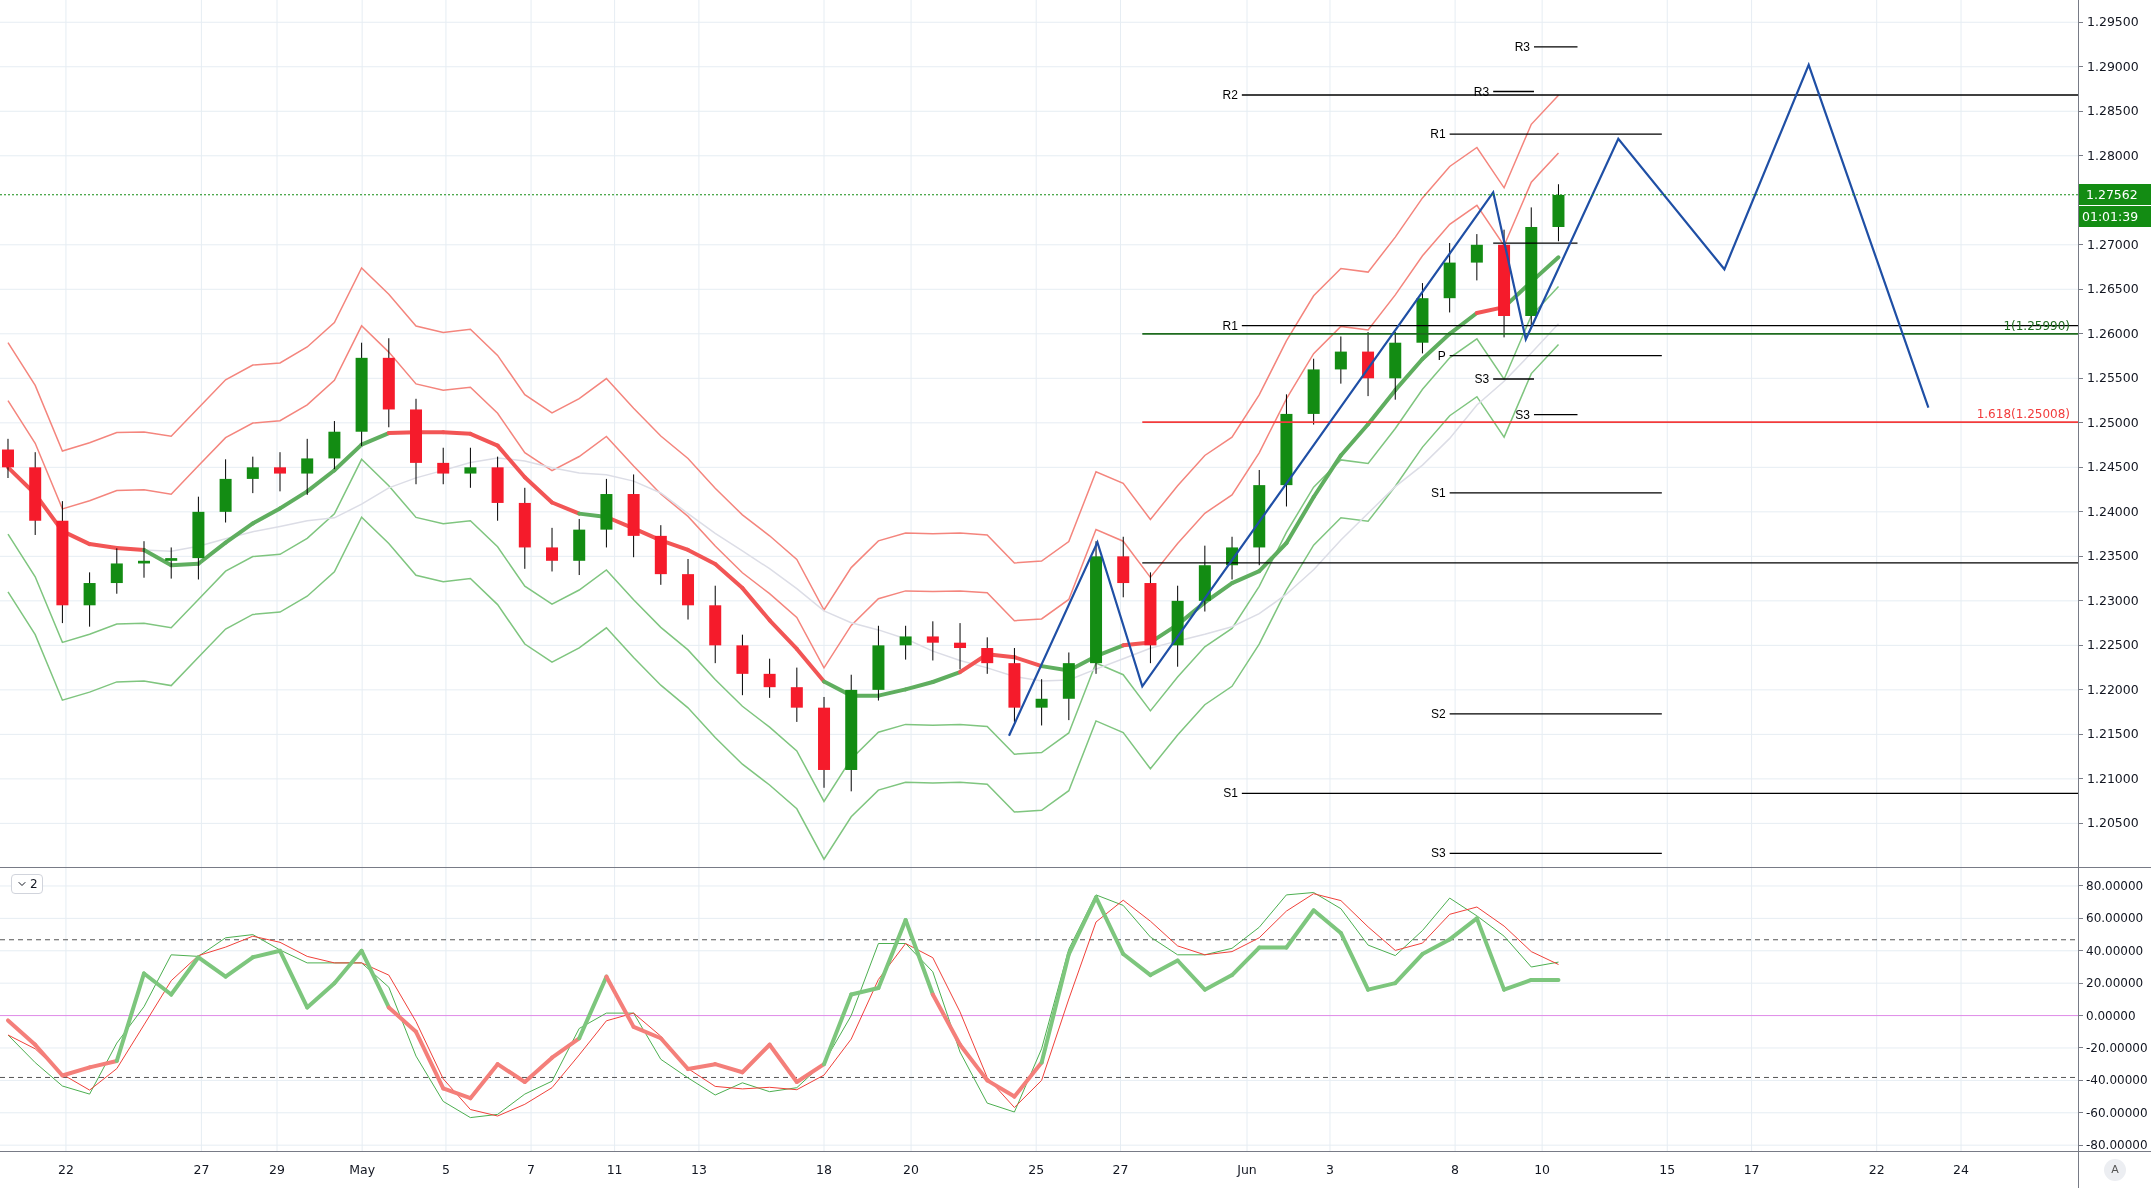 This screenshot has width=2151, height=1188. I want to click on price-axis-label: 1.23500, so click(2113, 556).